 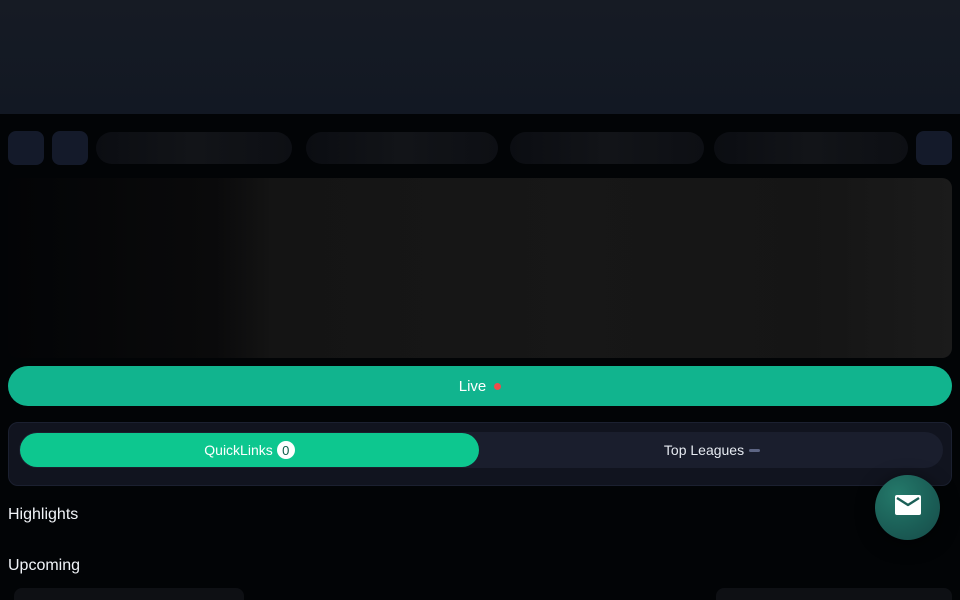 What do you see at coordinates (70, 148) in the screenshot?
I see `nav-search-button` at bounding box center [70, 148].